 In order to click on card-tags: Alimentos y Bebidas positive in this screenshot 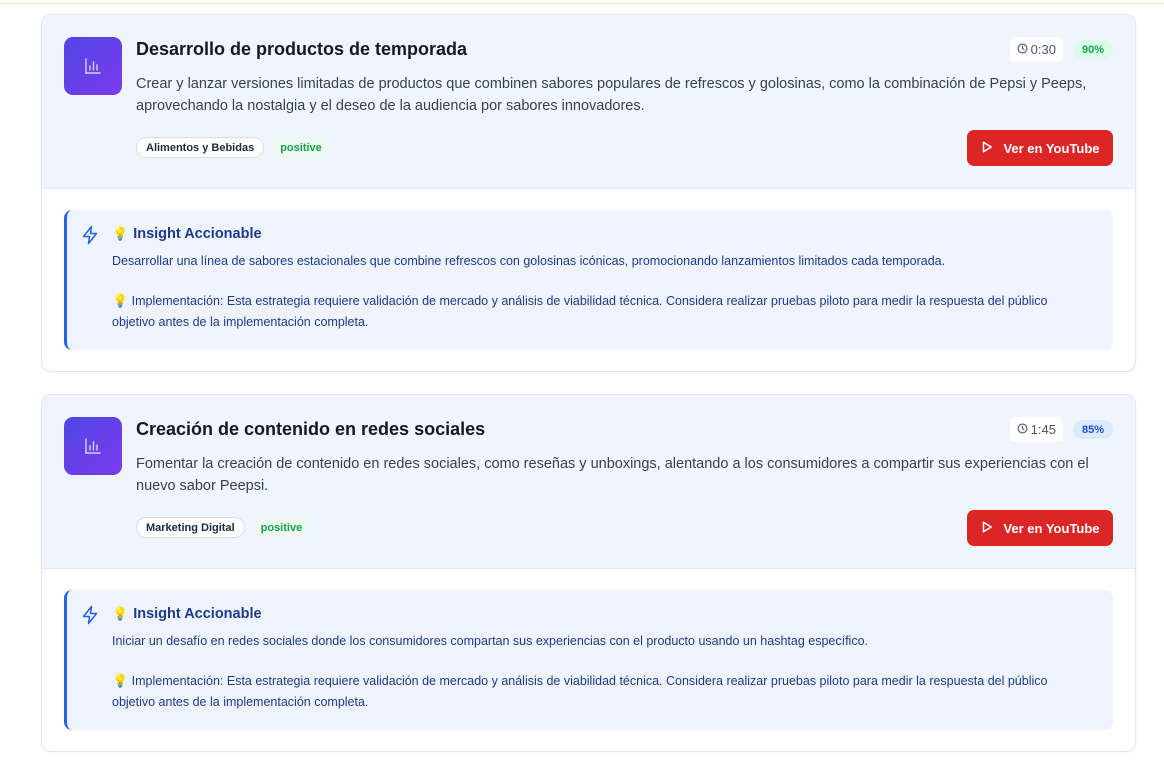, I will do `click(233, 147)`.